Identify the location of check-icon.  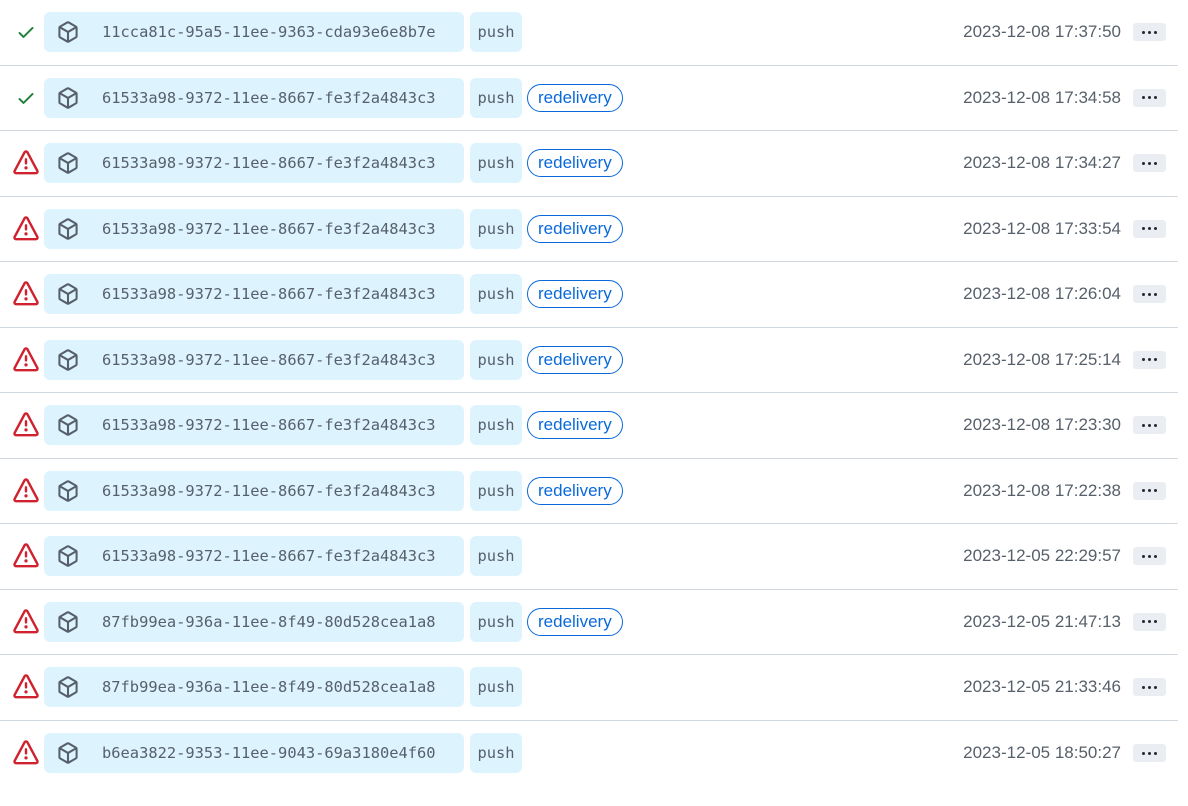
(26, 32).